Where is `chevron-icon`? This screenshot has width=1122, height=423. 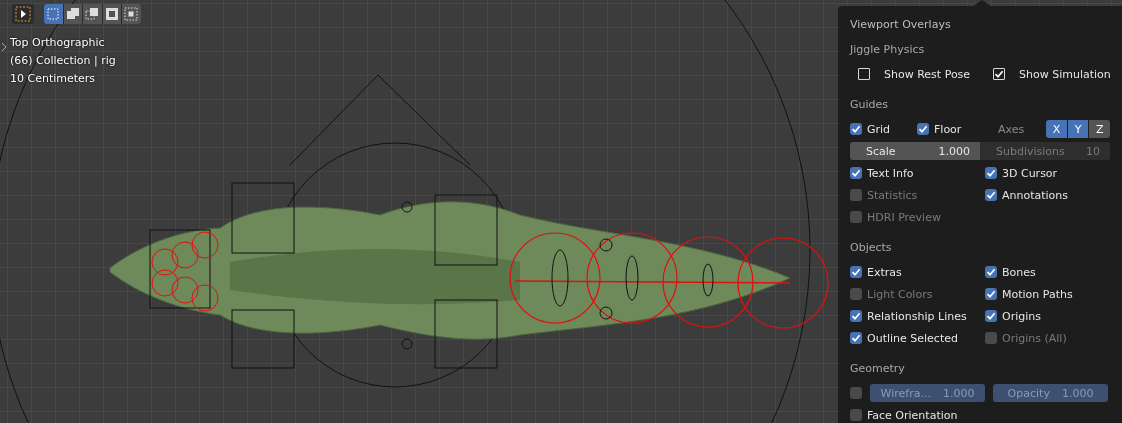
chevron-icon is located at coordinates (4, 47).